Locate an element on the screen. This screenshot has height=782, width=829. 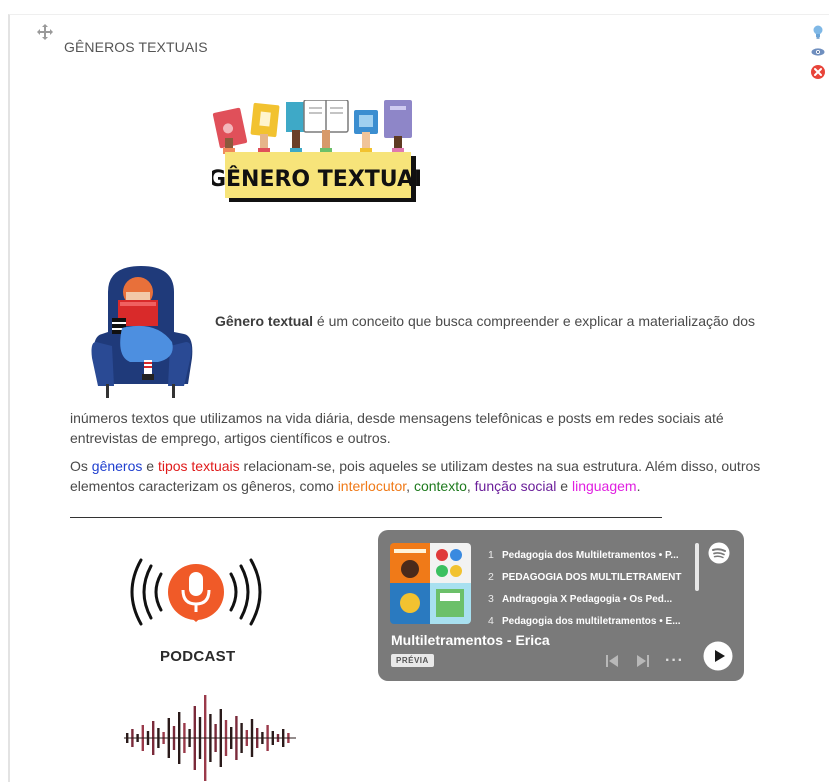
play-icon is located at coordinates (718, 656).